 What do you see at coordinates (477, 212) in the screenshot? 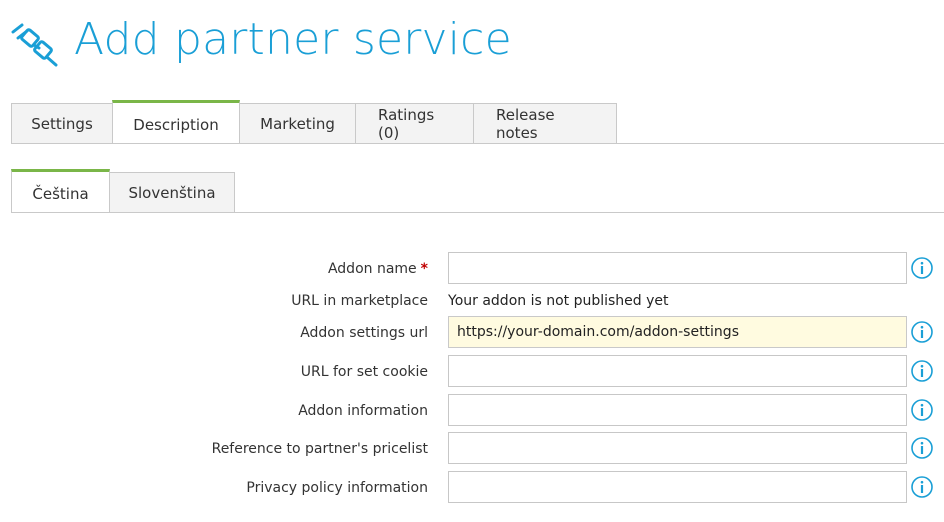
I see `language-tabs-baseline` at bounding box center [477, 212].